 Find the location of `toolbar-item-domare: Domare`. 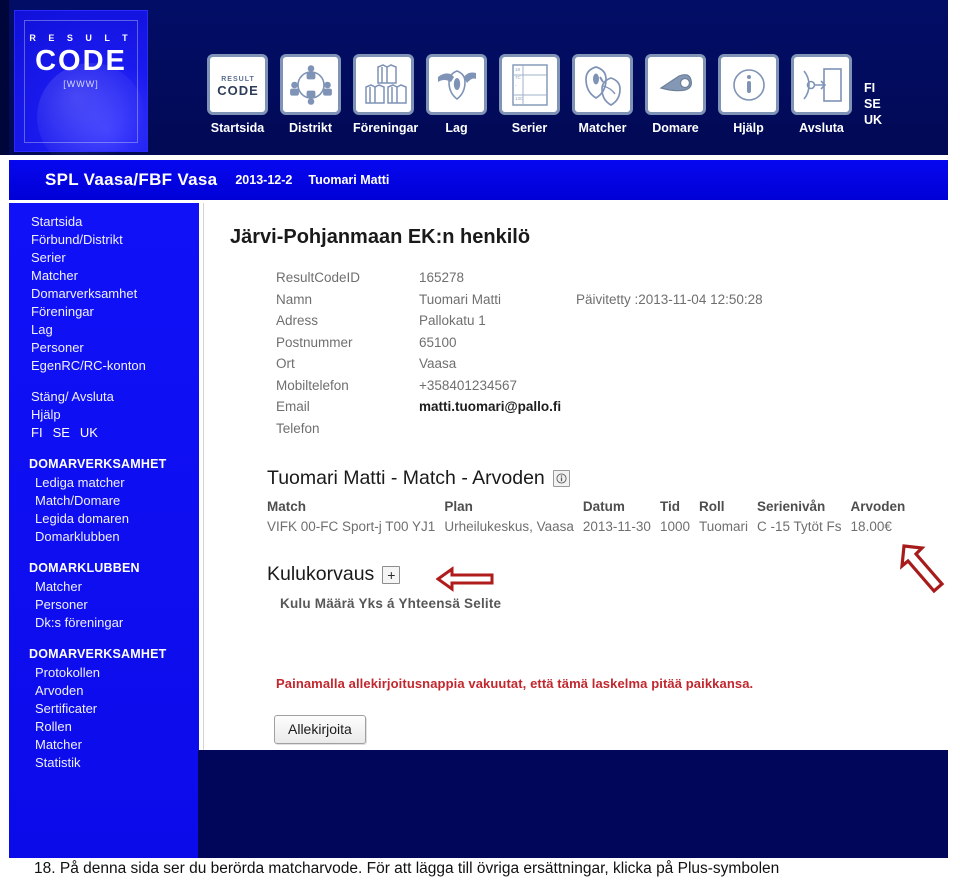

toolbar-item-domare: Domare is located at coordinates (675, 94).